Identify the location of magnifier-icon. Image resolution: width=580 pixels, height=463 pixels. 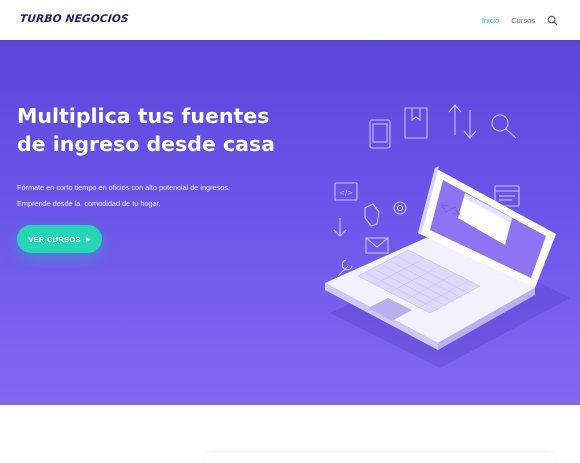
(500, 123).